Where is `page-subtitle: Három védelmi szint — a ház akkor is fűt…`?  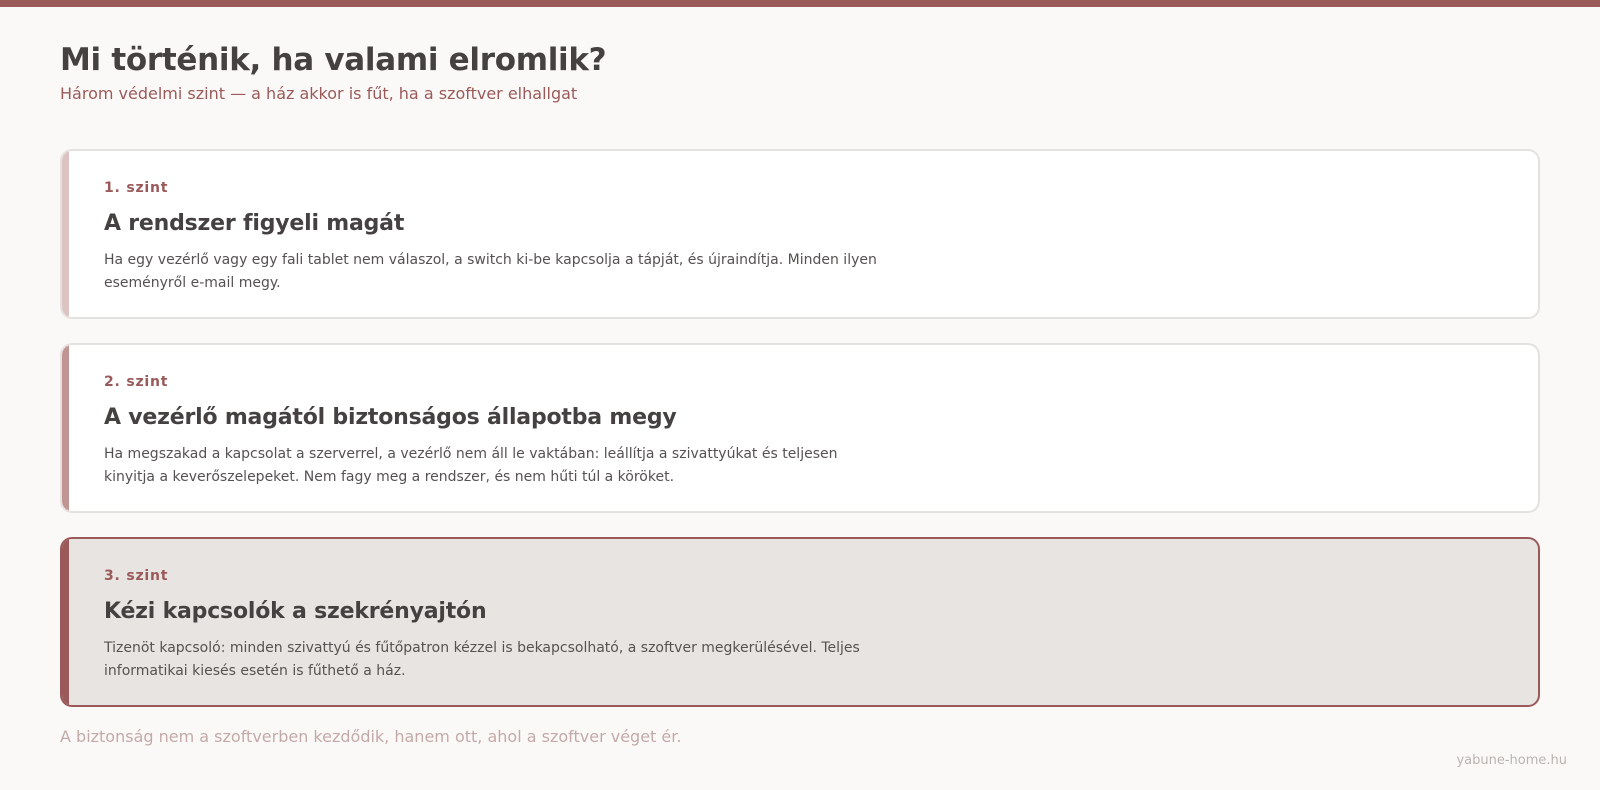 page-subtitle: Három védelmi szint — a ház akkor is fűt… is located at coordinates (319, 93).